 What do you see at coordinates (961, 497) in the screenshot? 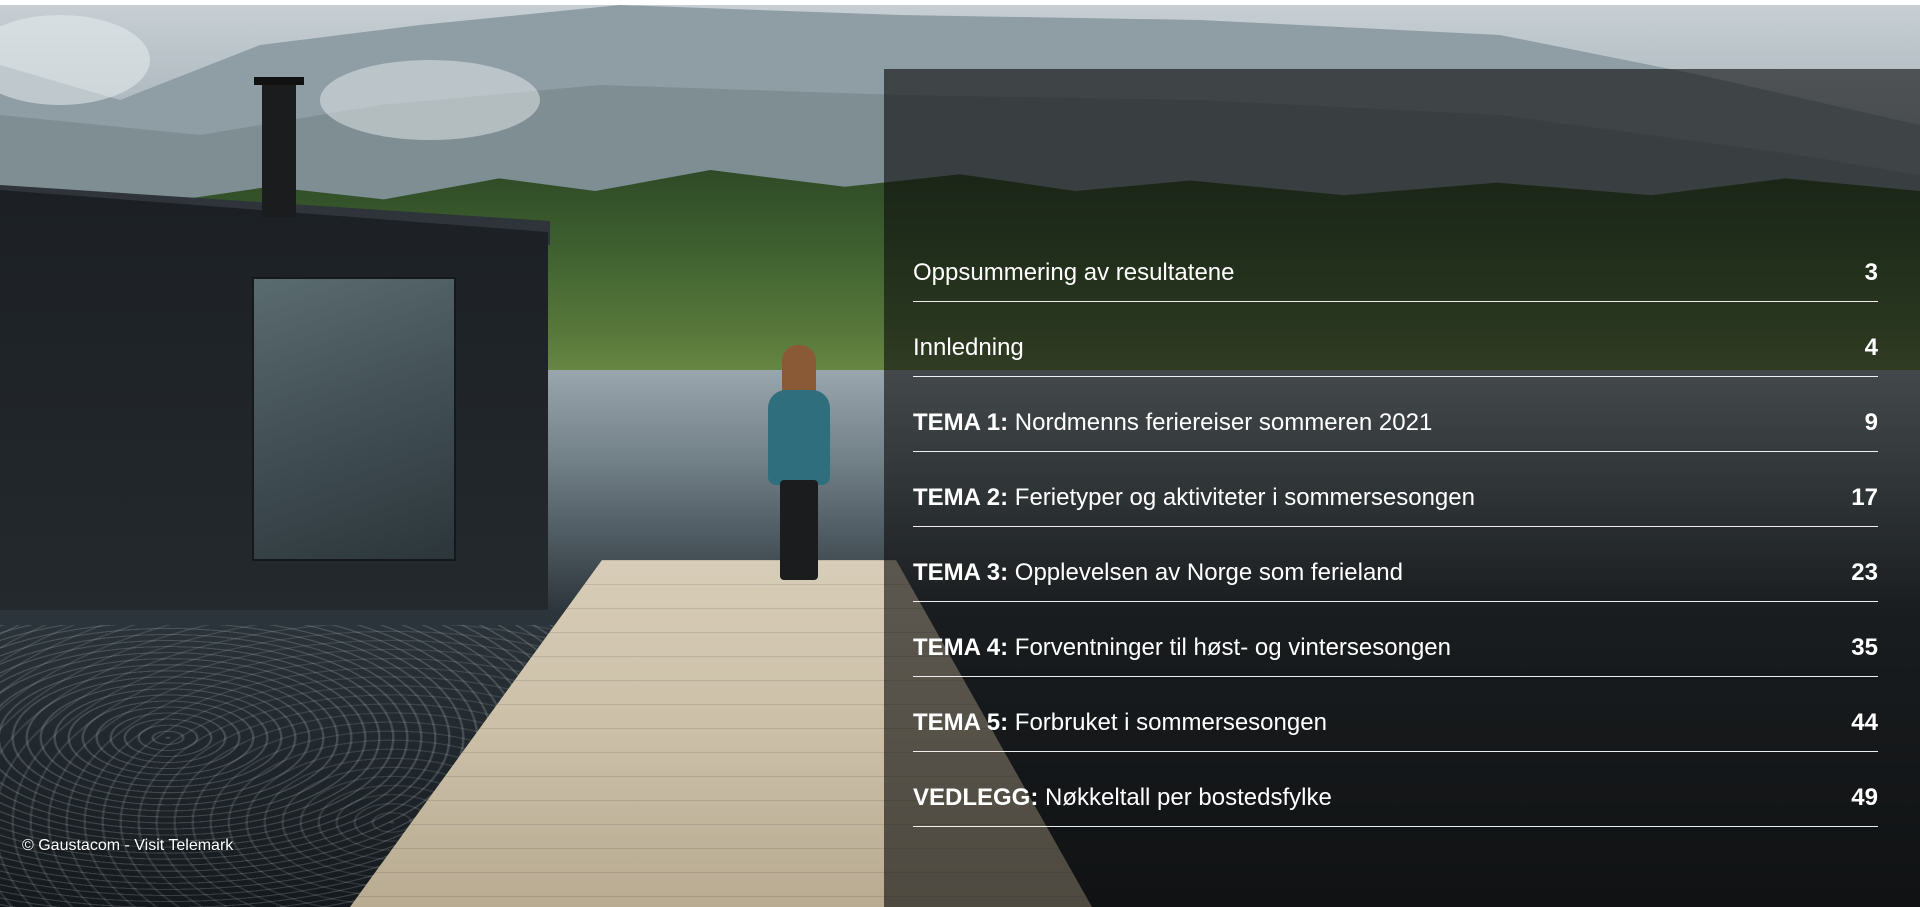
I see `toc-label: TEMA 2:` at bounding box center [961, 497].